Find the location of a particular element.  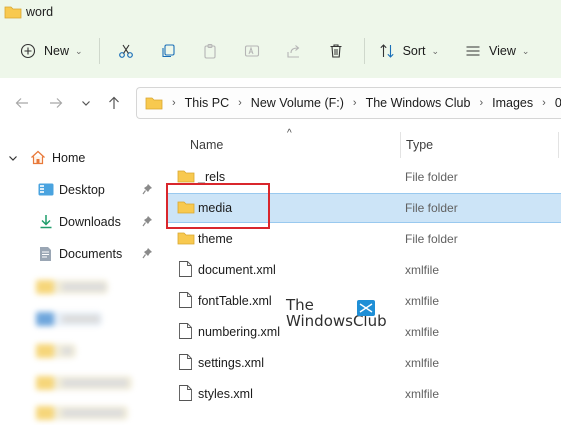

desktop-icon is located at coordinates (46, 191).